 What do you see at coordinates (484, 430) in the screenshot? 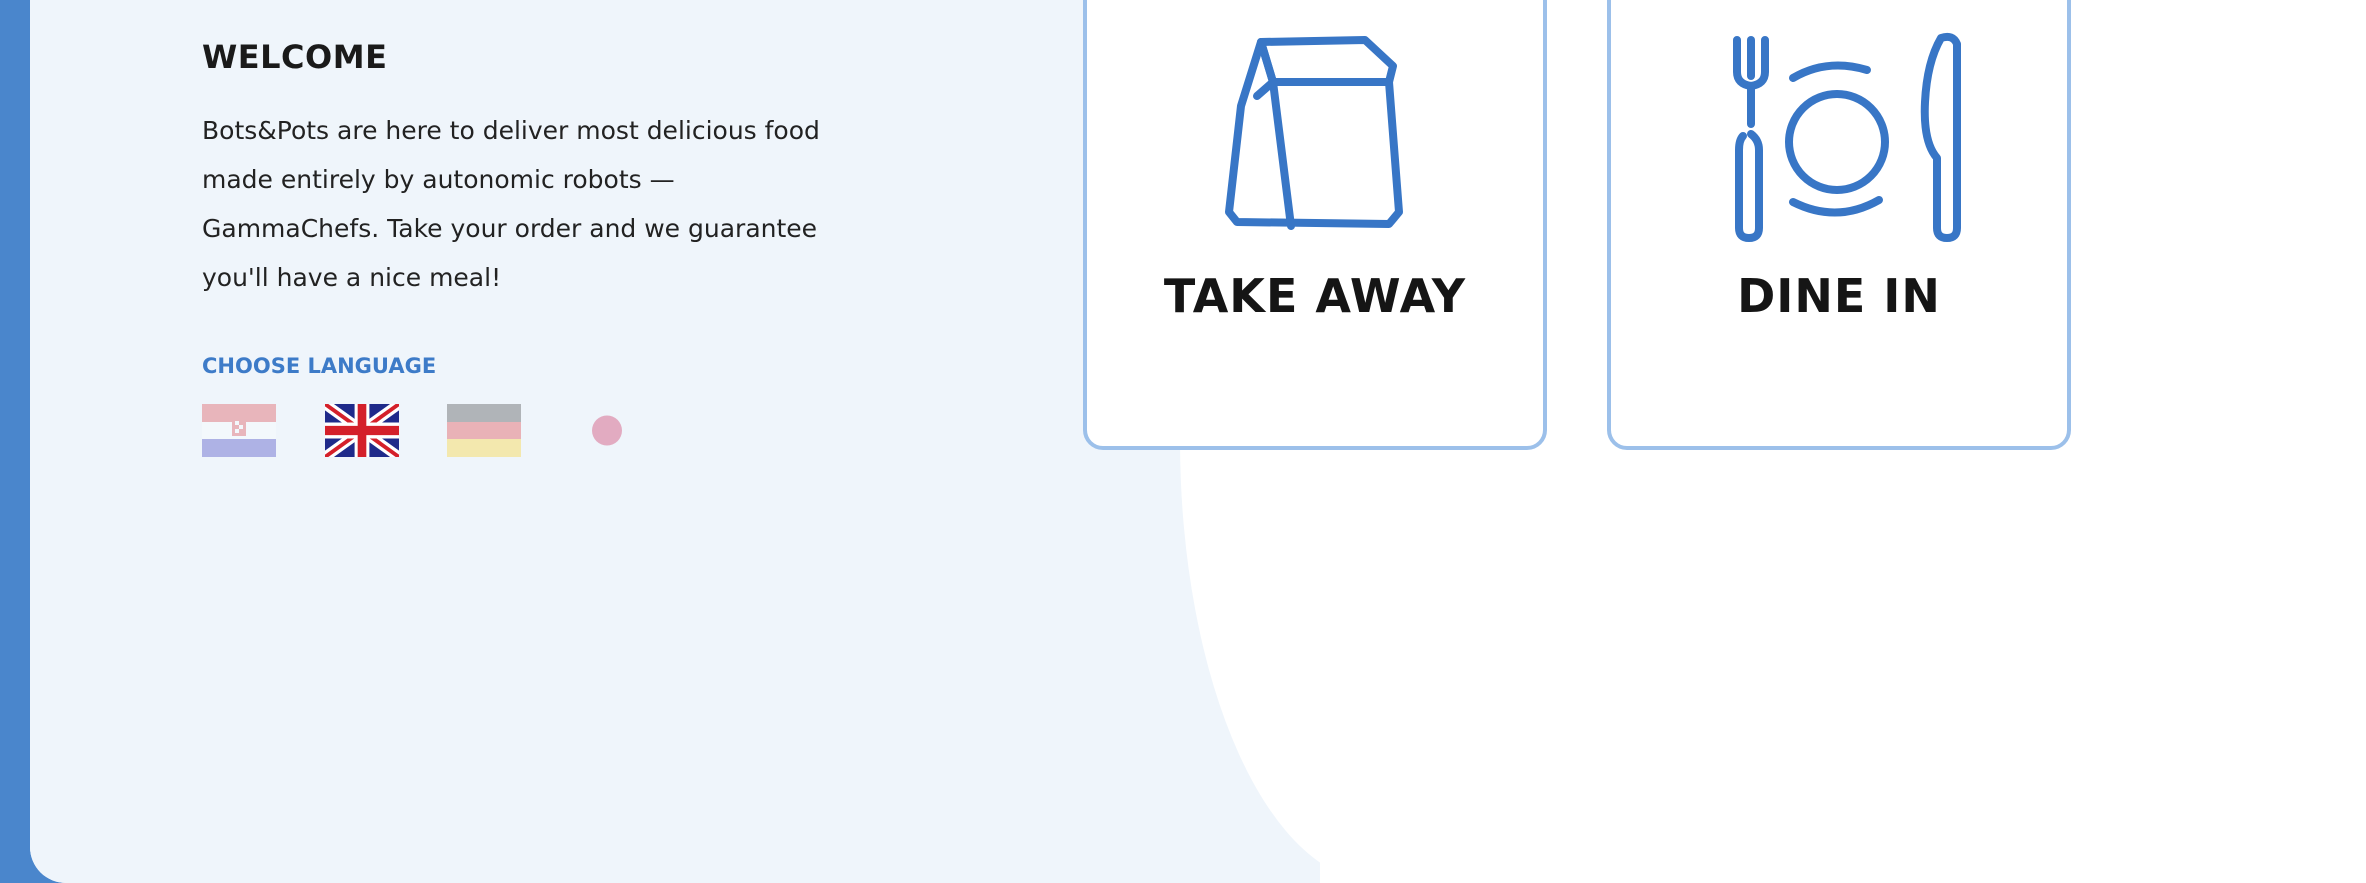
I see `germany-flag-icon` at bounding box center [484, 430].